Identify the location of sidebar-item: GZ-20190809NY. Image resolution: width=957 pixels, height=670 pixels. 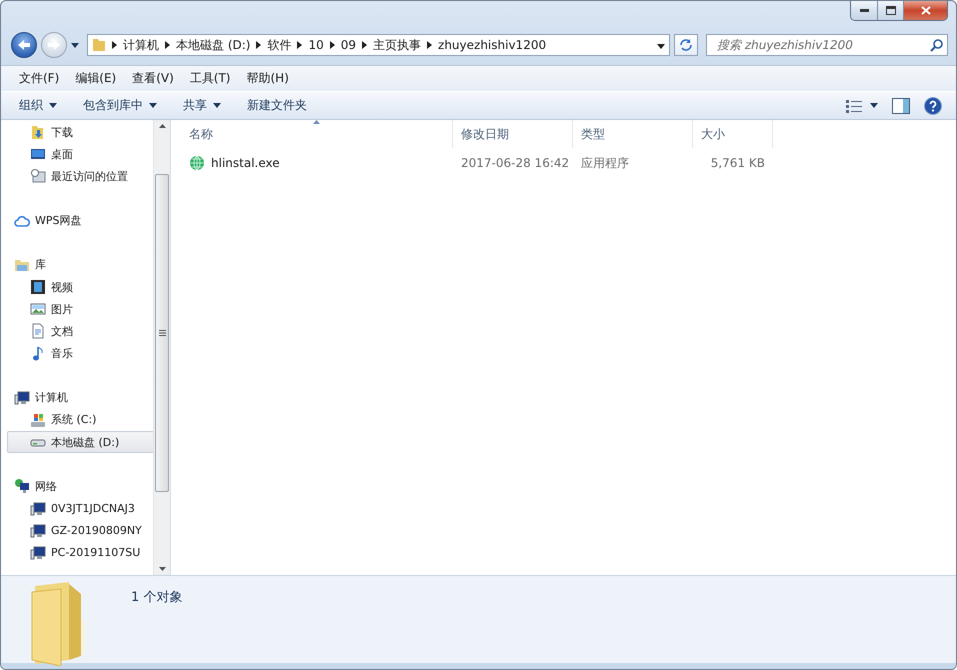
(80, 531).